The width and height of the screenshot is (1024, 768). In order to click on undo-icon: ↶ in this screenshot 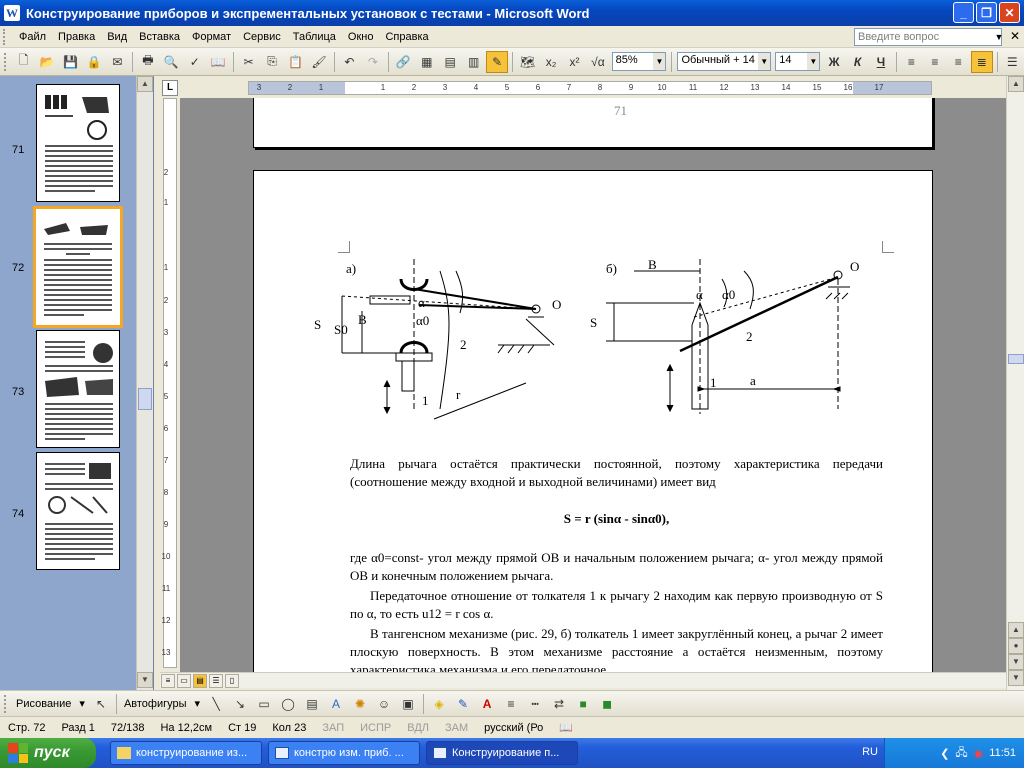, I will do `click(349, 62)`.